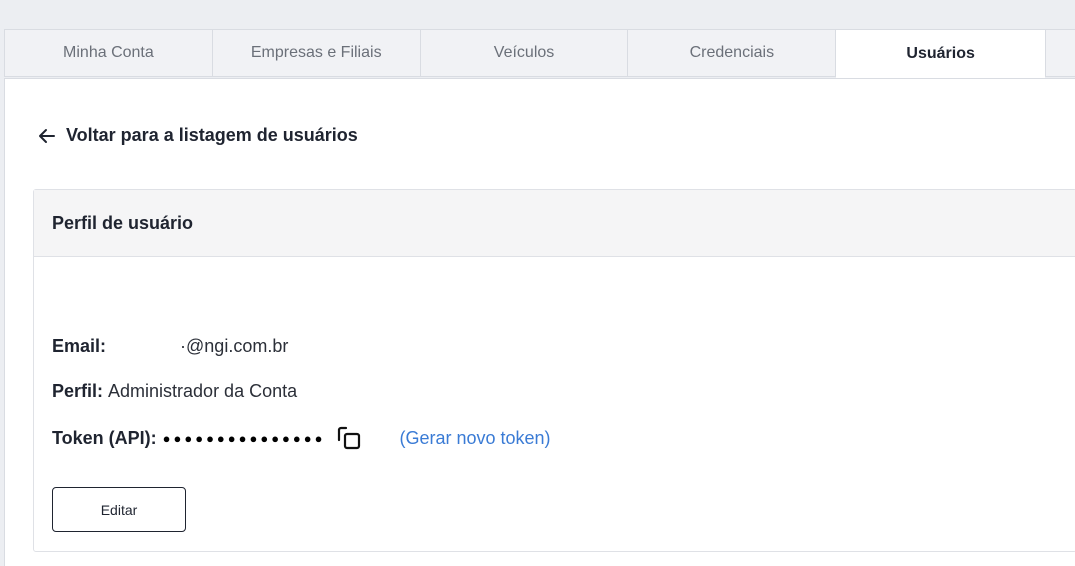 This screenshot has height=566, width=1075. I want to click on perfil-label: Perfil:, so click(78, 391).